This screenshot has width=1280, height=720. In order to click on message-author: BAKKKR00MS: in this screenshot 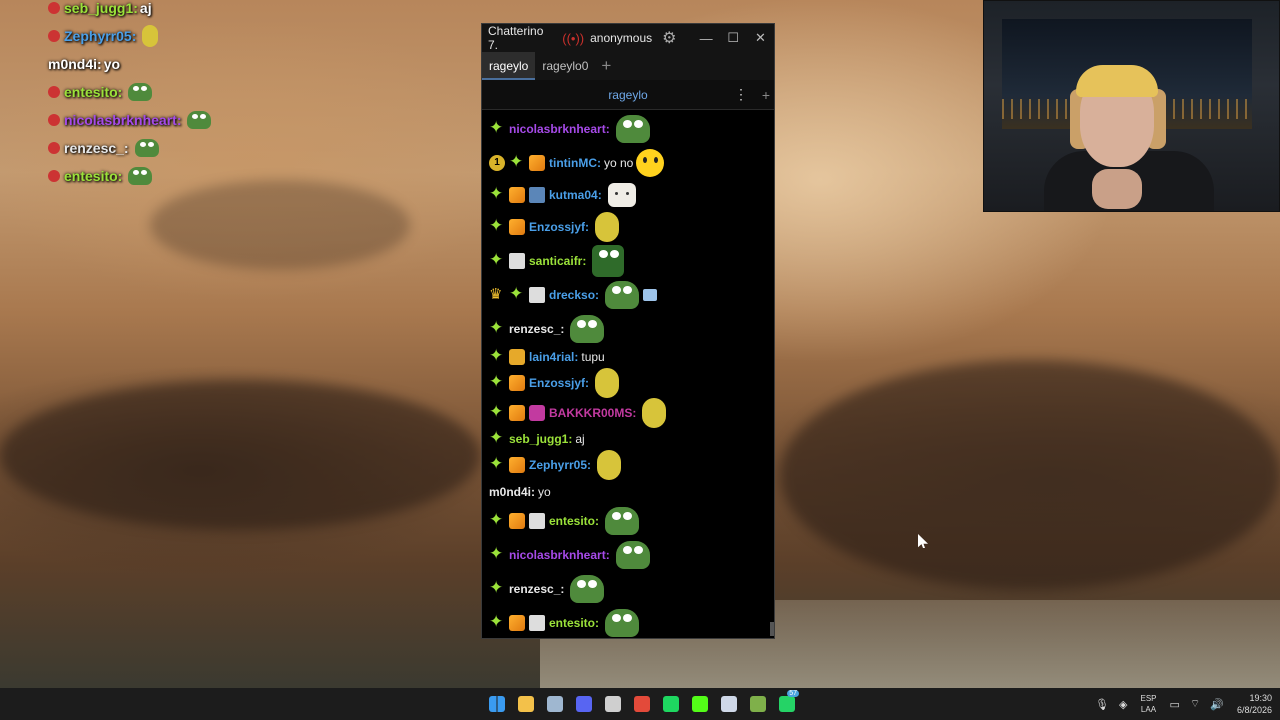, I will do `click(592, 413)`.